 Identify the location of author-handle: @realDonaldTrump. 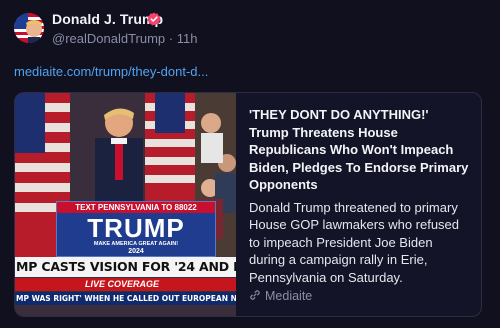
(108, 38).